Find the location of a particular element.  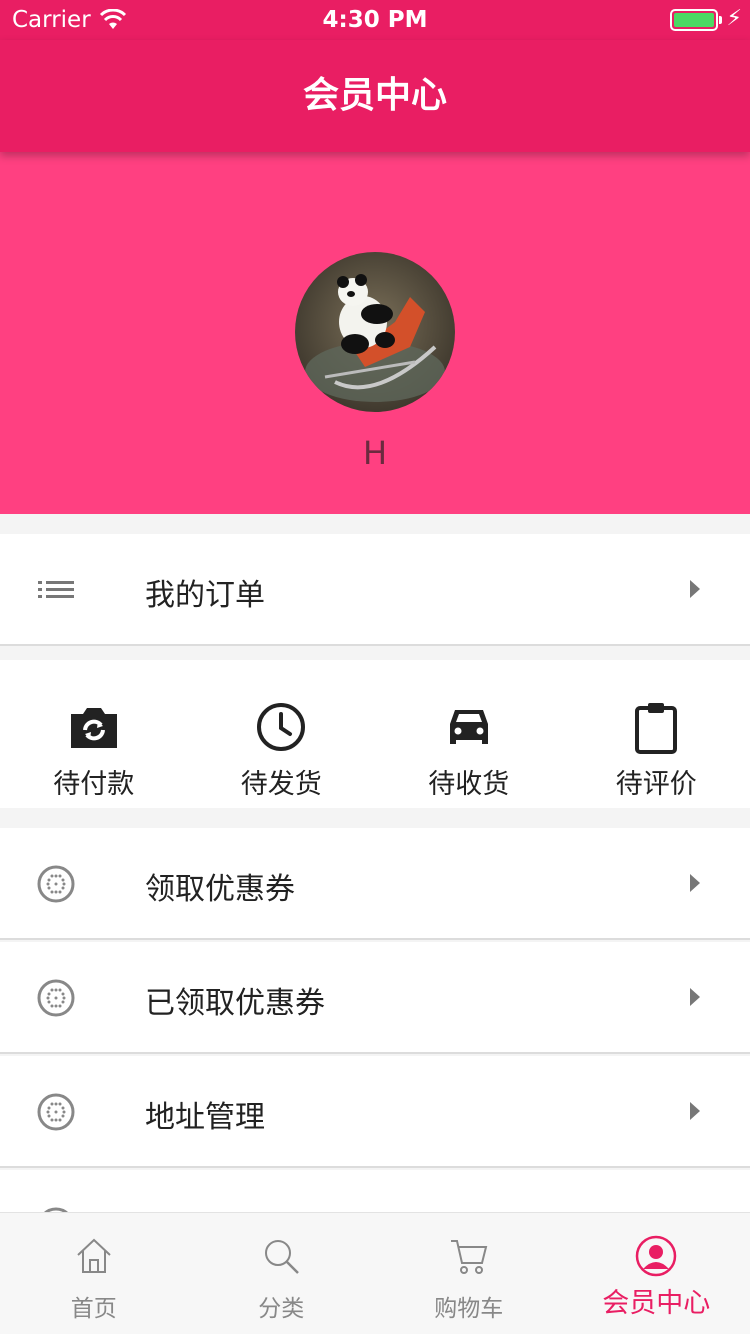

status-pending-receipt-label: 待收货 is located at coordinates (469, 784).